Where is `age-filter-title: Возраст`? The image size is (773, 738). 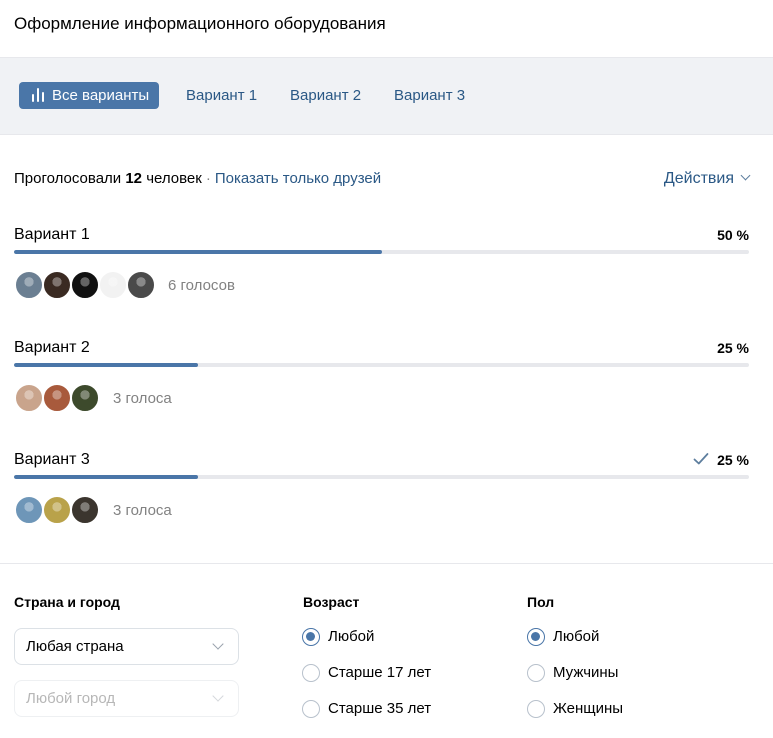 age-filter-title: Возраст is located at coordinates (331, 602).